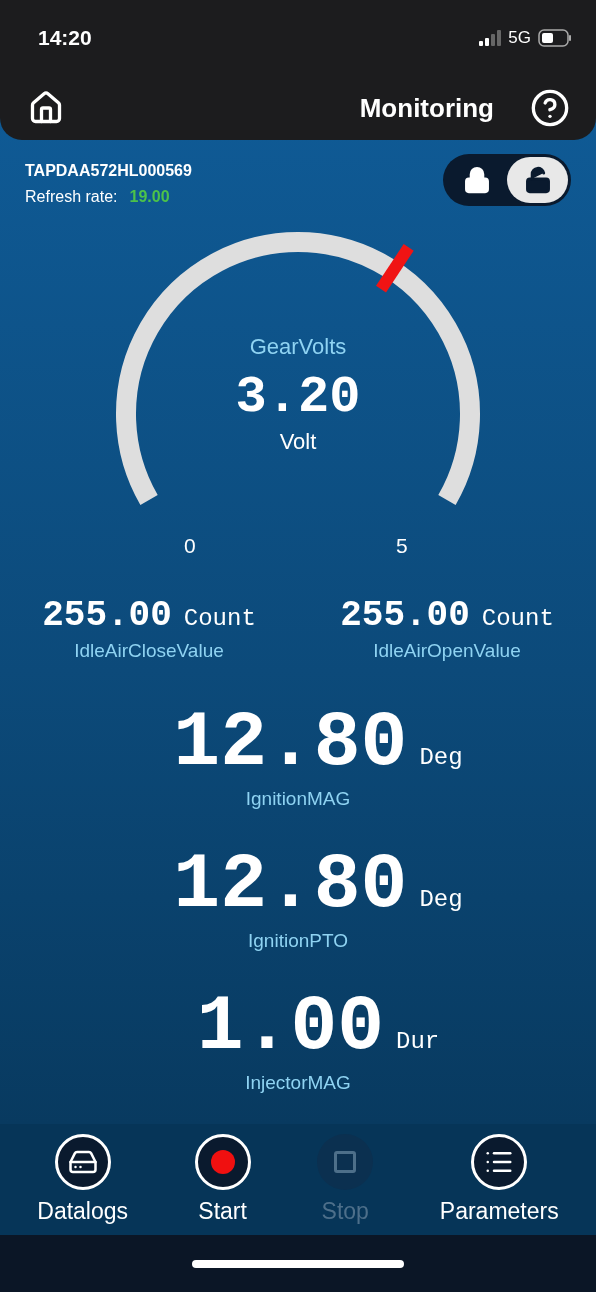  What do you see at coordinates (298, 941) in the screenshot?
I see `reading-name: IgnitionPTO` at bounding box center [298, 941].